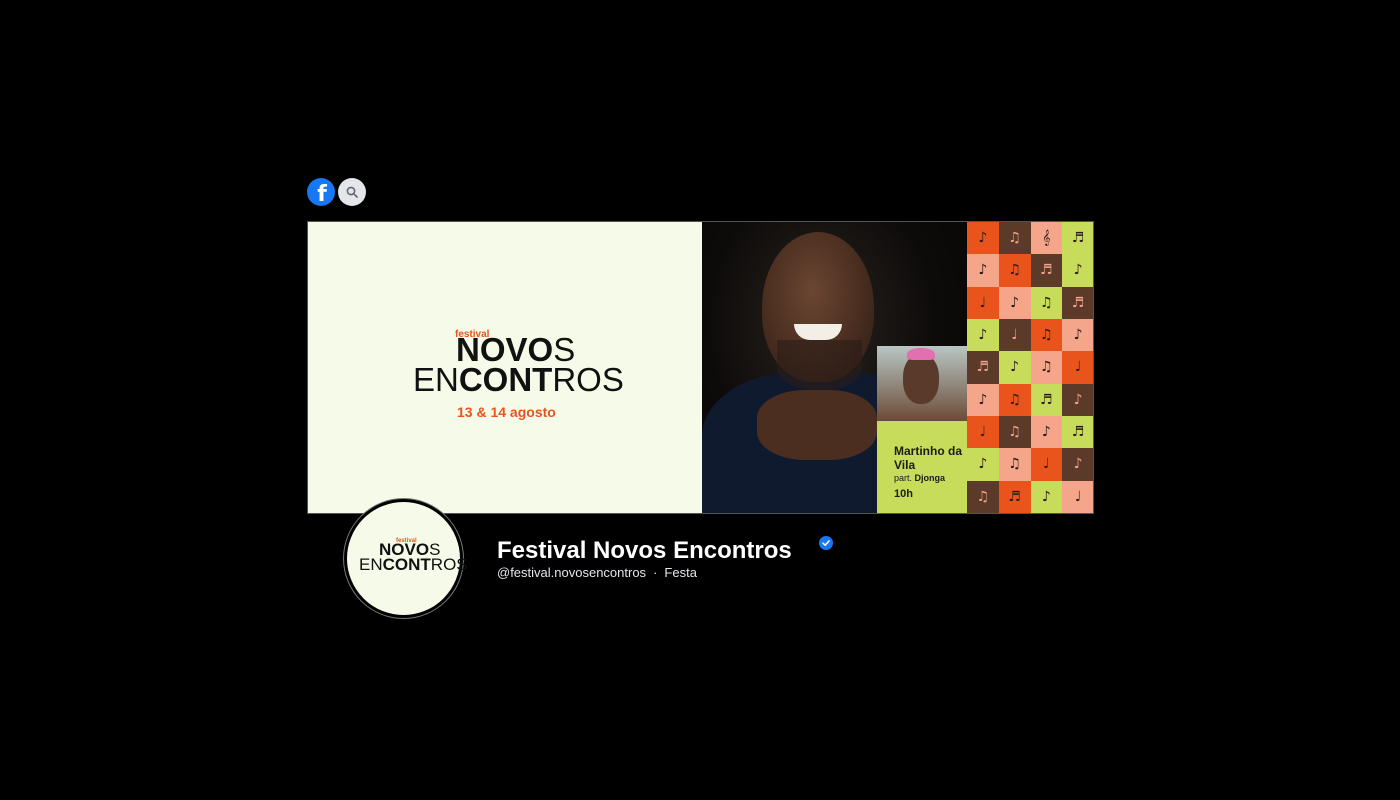 This screenshot has width=1400, height=800. What do you see at coordinates (819, 365) in the screenshot?
I see `artist-beard` at bounding box center [819, 365].